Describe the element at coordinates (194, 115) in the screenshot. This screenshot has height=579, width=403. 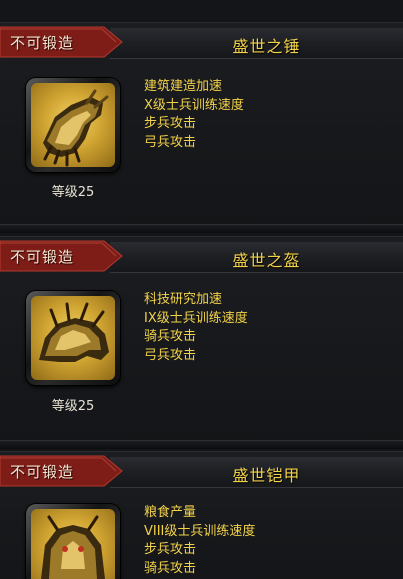
I see `attribute-list: 建筑建造加速 X级士兵训练速度 步兵攻击 弓兵攻击` at that location.